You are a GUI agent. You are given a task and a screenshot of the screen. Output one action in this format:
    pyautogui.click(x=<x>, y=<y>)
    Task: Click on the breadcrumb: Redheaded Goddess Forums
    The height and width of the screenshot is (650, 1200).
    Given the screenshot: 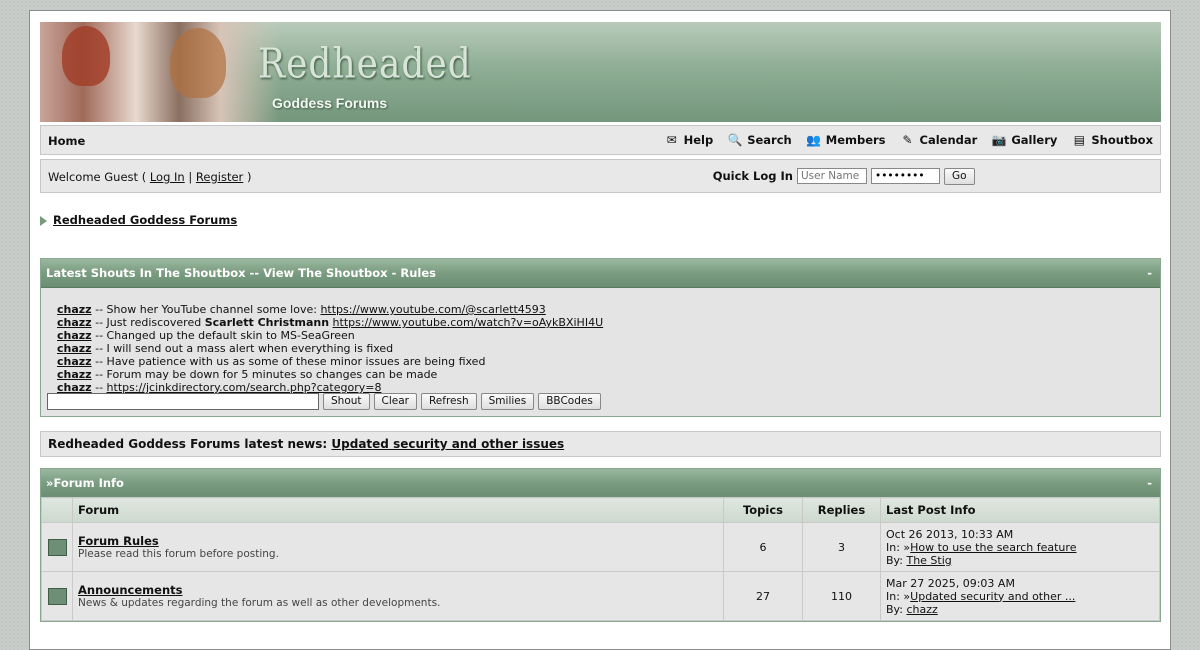 What is the action you would take?
    pyautogui.click(x=138, y=220)
    